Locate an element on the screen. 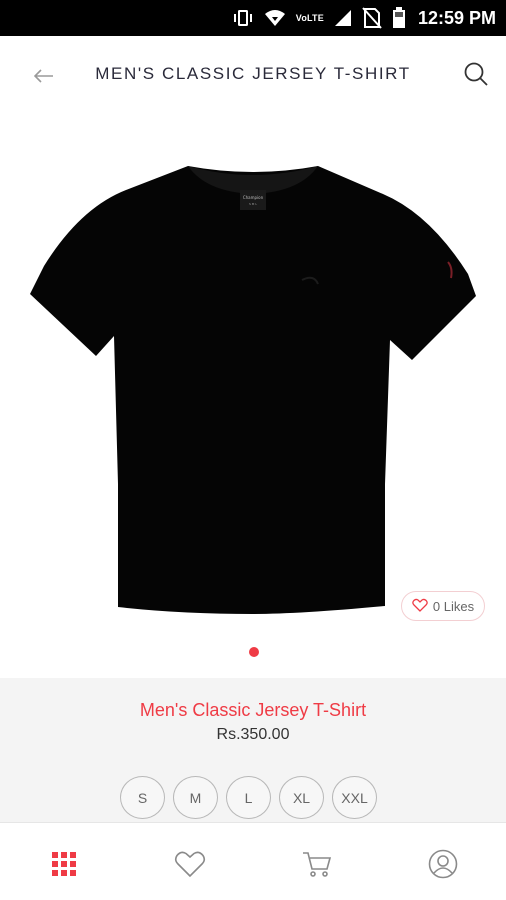 The width and height of the screenshot is (506, 900). vibrate-icon is located at coordinates (243, 18).